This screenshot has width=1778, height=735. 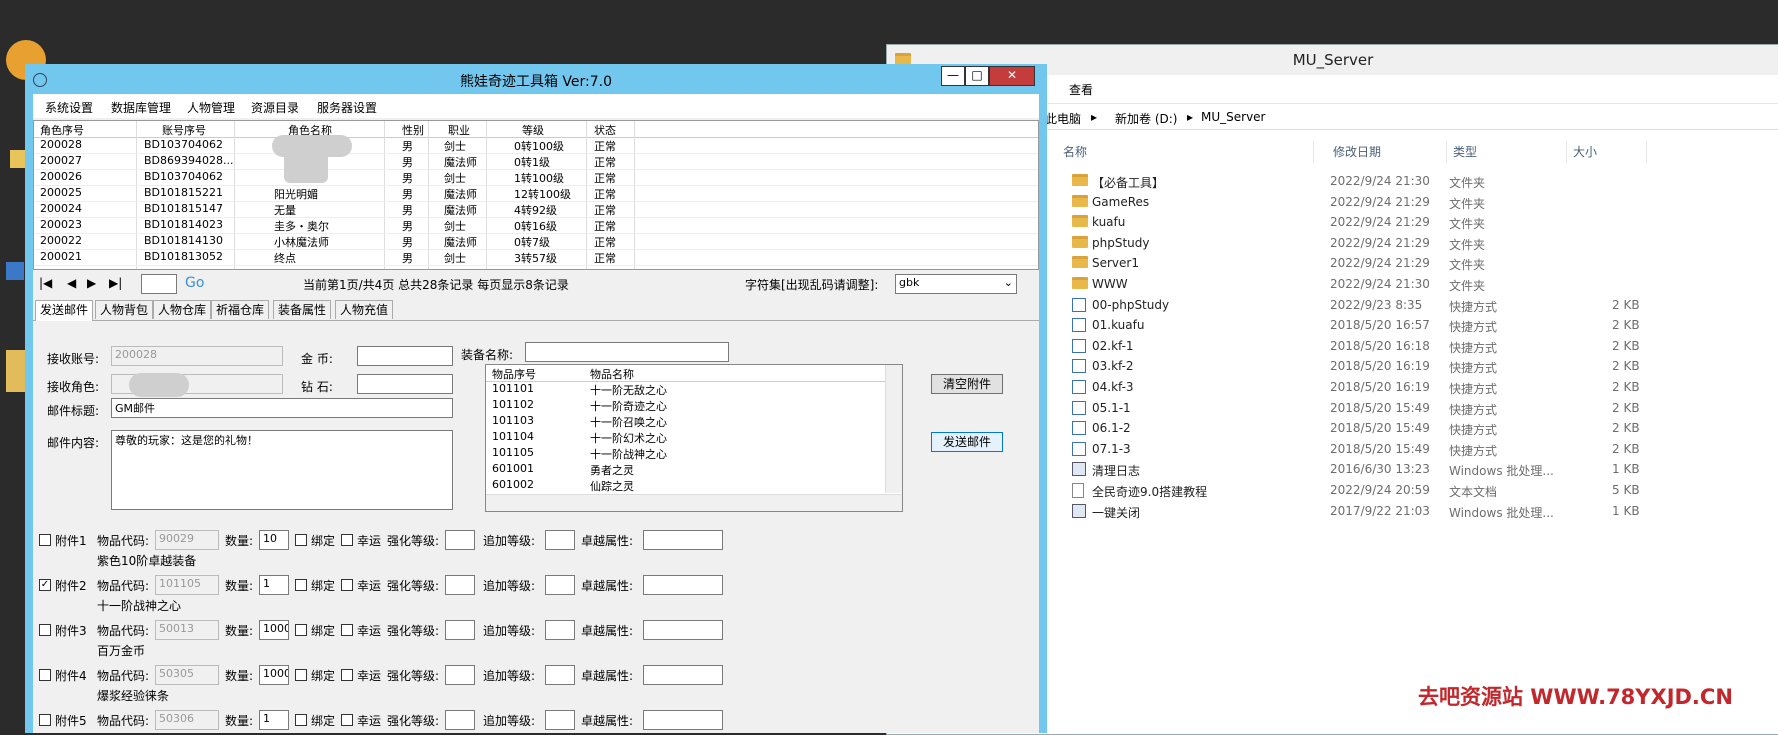 What do you see at coordinates (536, 193) in the screenshot?
I see `table-row: 200025 BD101815221 阳光明媚 男 魔法师 12转100级 正常` at bounding box center [536, 193].